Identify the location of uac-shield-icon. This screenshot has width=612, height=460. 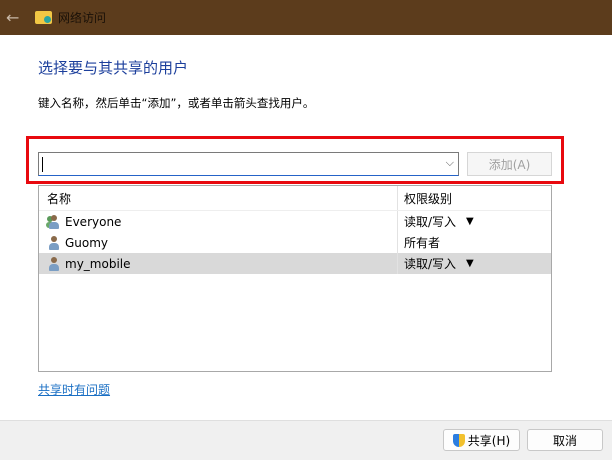
(458, 440).